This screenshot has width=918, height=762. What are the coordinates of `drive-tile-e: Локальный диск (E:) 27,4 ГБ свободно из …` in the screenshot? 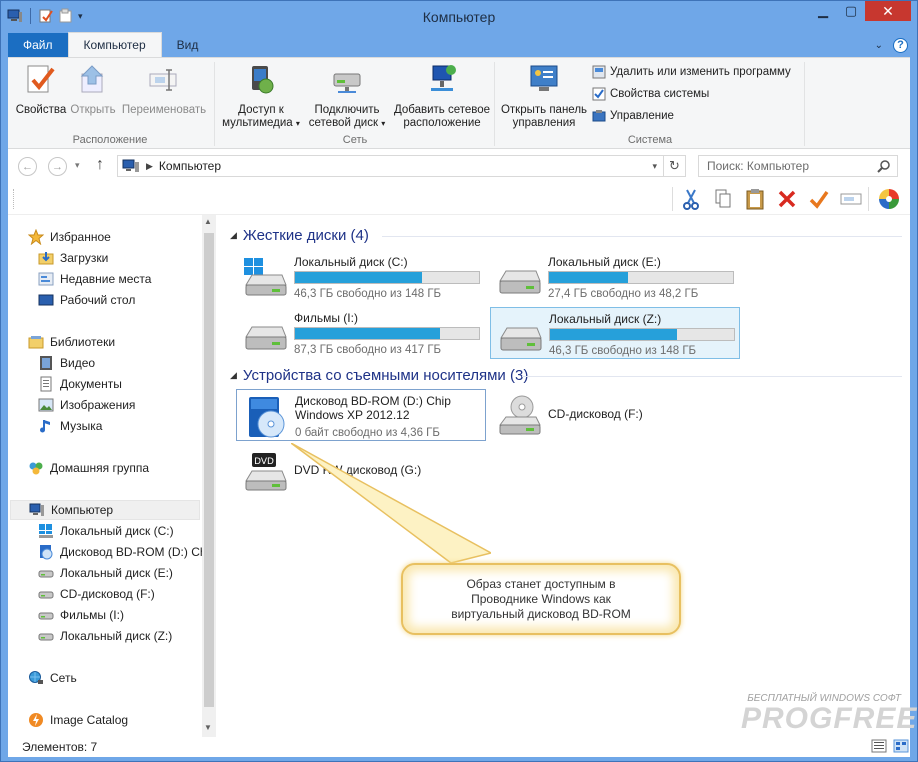 It's located at (615, 277).